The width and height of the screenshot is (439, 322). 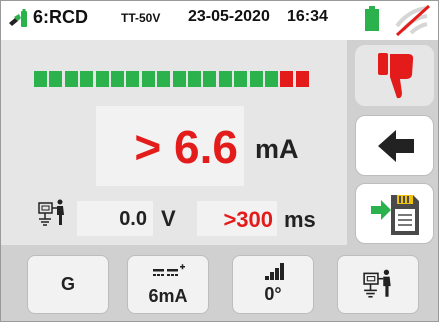 I want to click on current-value: > 6.6, so click(x=186, y=147).